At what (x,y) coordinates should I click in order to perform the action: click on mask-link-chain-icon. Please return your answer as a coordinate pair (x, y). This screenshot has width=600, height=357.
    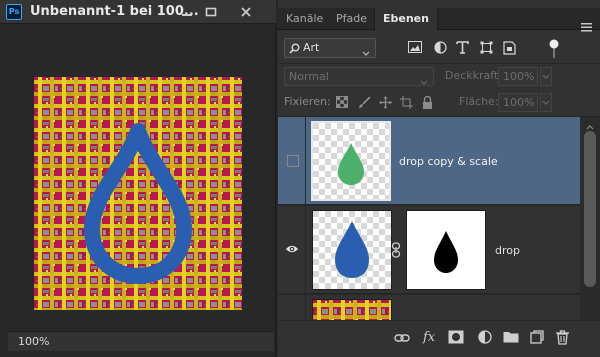
    Looking at the image, I should click on (396, 251).